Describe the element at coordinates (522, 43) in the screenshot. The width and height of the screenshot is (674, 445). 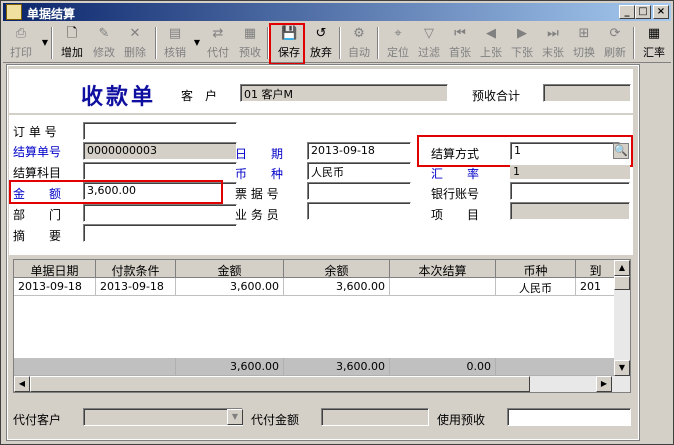
I see `next-button: ▶ 下张` at that location.